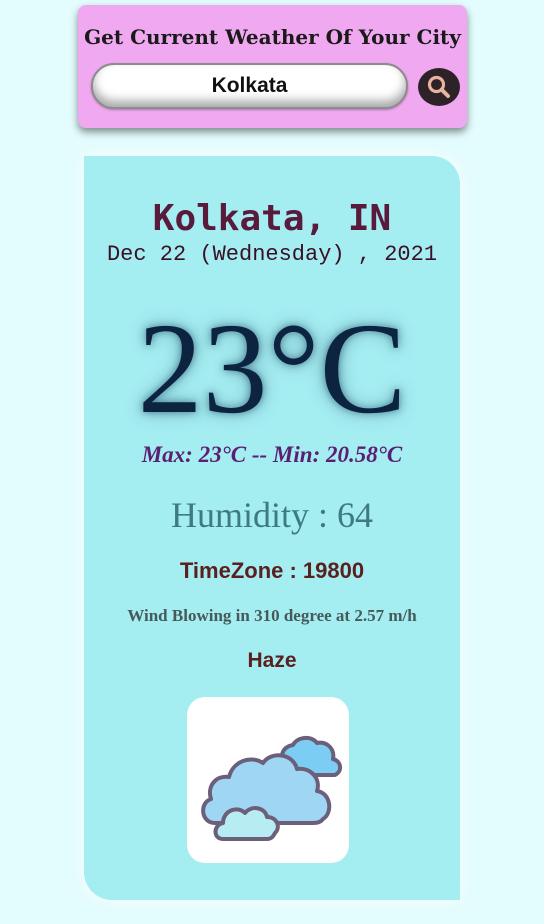 The width and height of the screenshot is (544, 924). What do you see at coordinates (271, 515) in the screenshot?
I see `humidity: Humidity : 64` at bounding box center [271, 515].